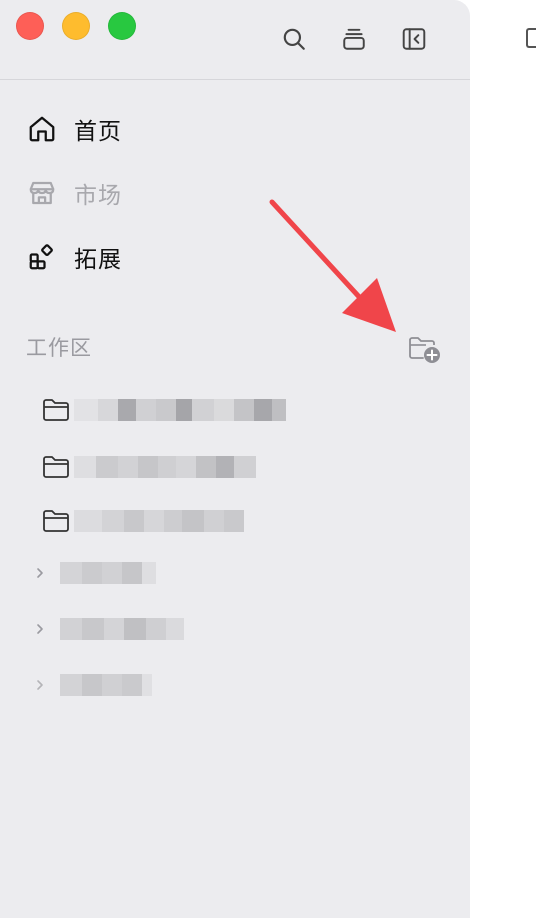  I want to click on workspace-title: 工作区, so click(59, 348).